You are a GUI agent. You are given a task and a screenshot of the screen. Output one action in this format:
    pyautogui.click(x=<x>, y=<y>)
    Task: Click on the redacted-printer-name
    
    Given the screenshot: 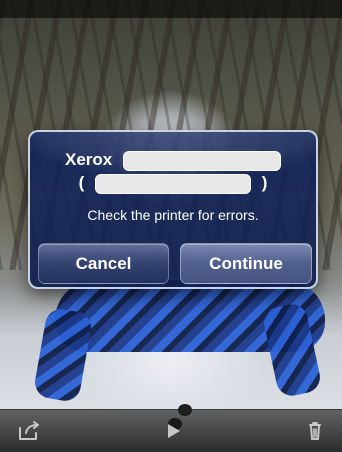 What is the action you would take?
    pyautogui.click(x=201, y=160)
    